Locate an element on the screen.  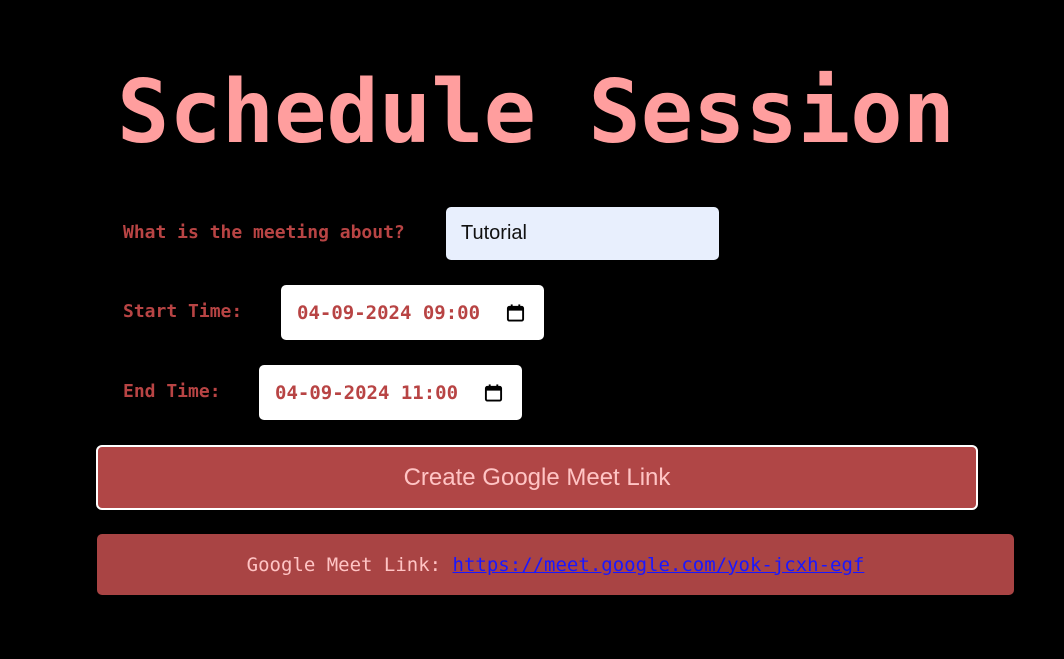
start-time-value: 04-09-2024 09:00 is located at coordinates (389, 312).